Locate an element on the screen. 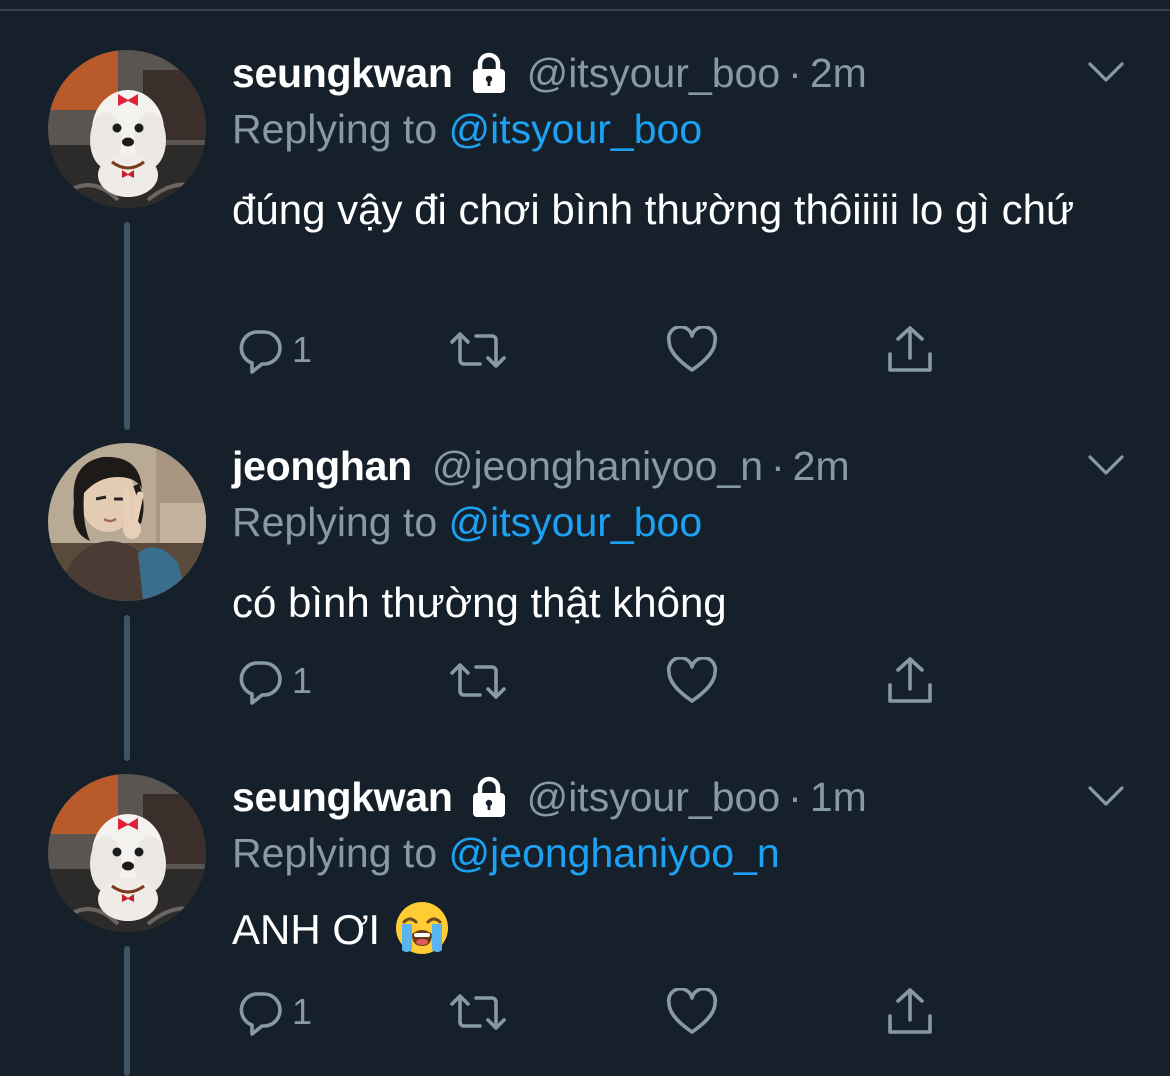  loudly-crying-face-emoji is located at coordinates (422, 928).